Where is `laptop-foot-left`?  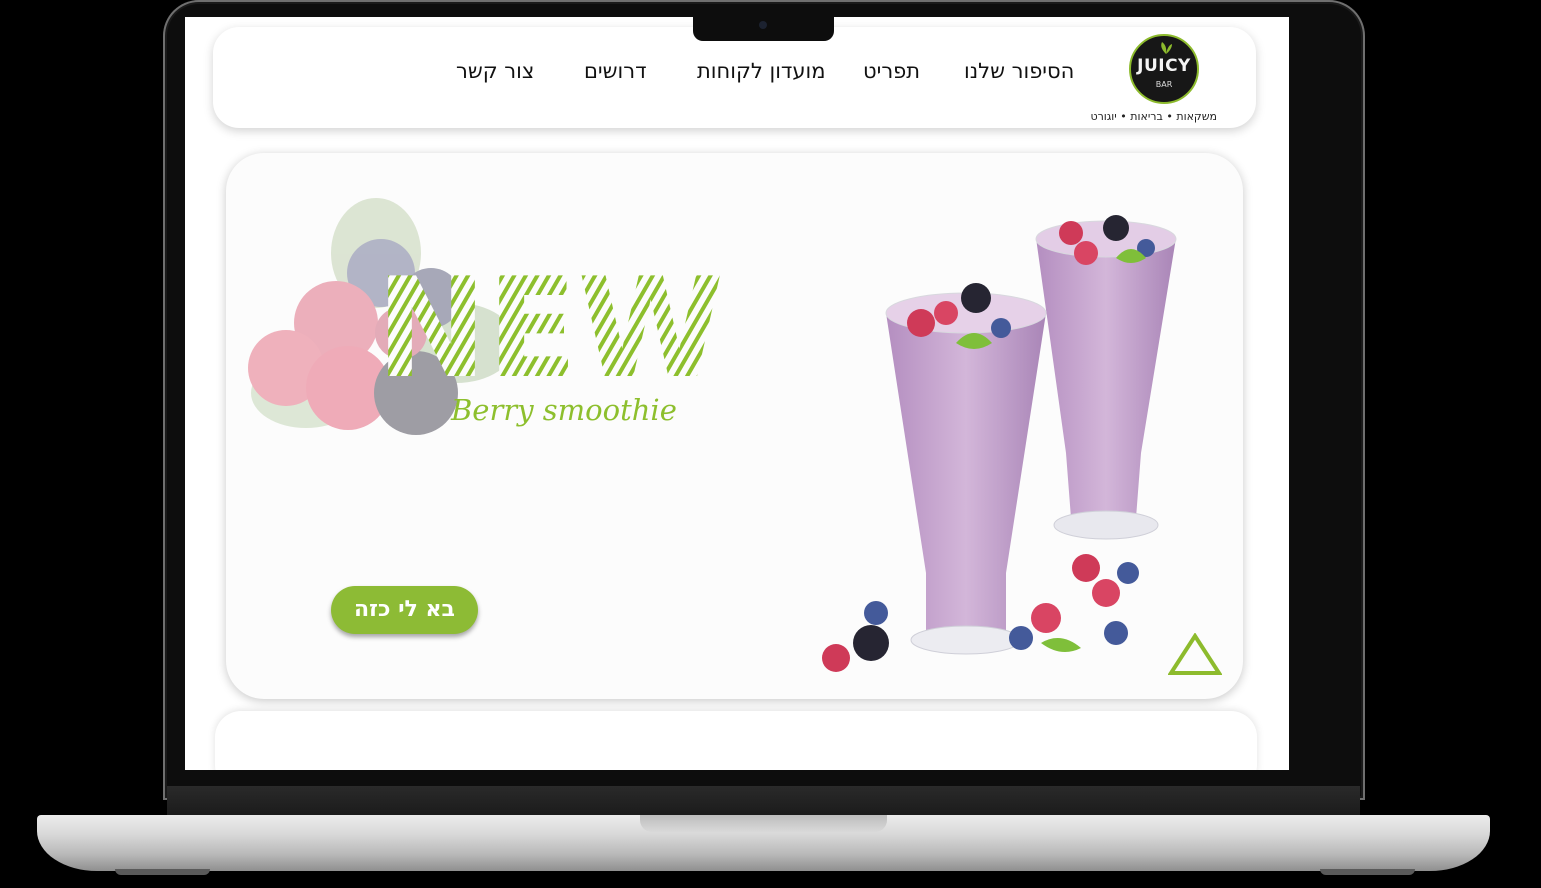 laptop-foot-left is located at coordinates (162, 872).